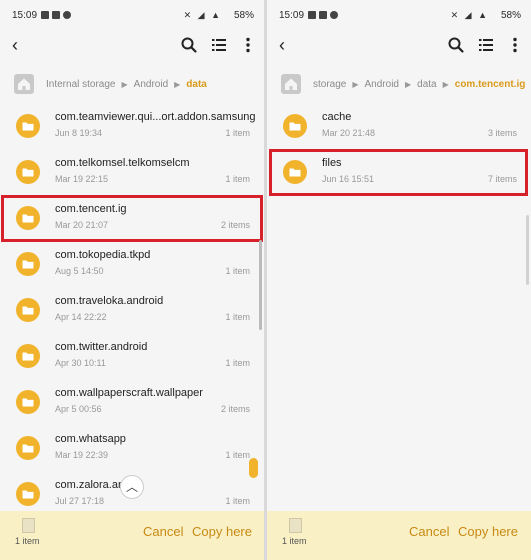  I want to click on folder-date: Apr 14 22:22, so click(81, 317).